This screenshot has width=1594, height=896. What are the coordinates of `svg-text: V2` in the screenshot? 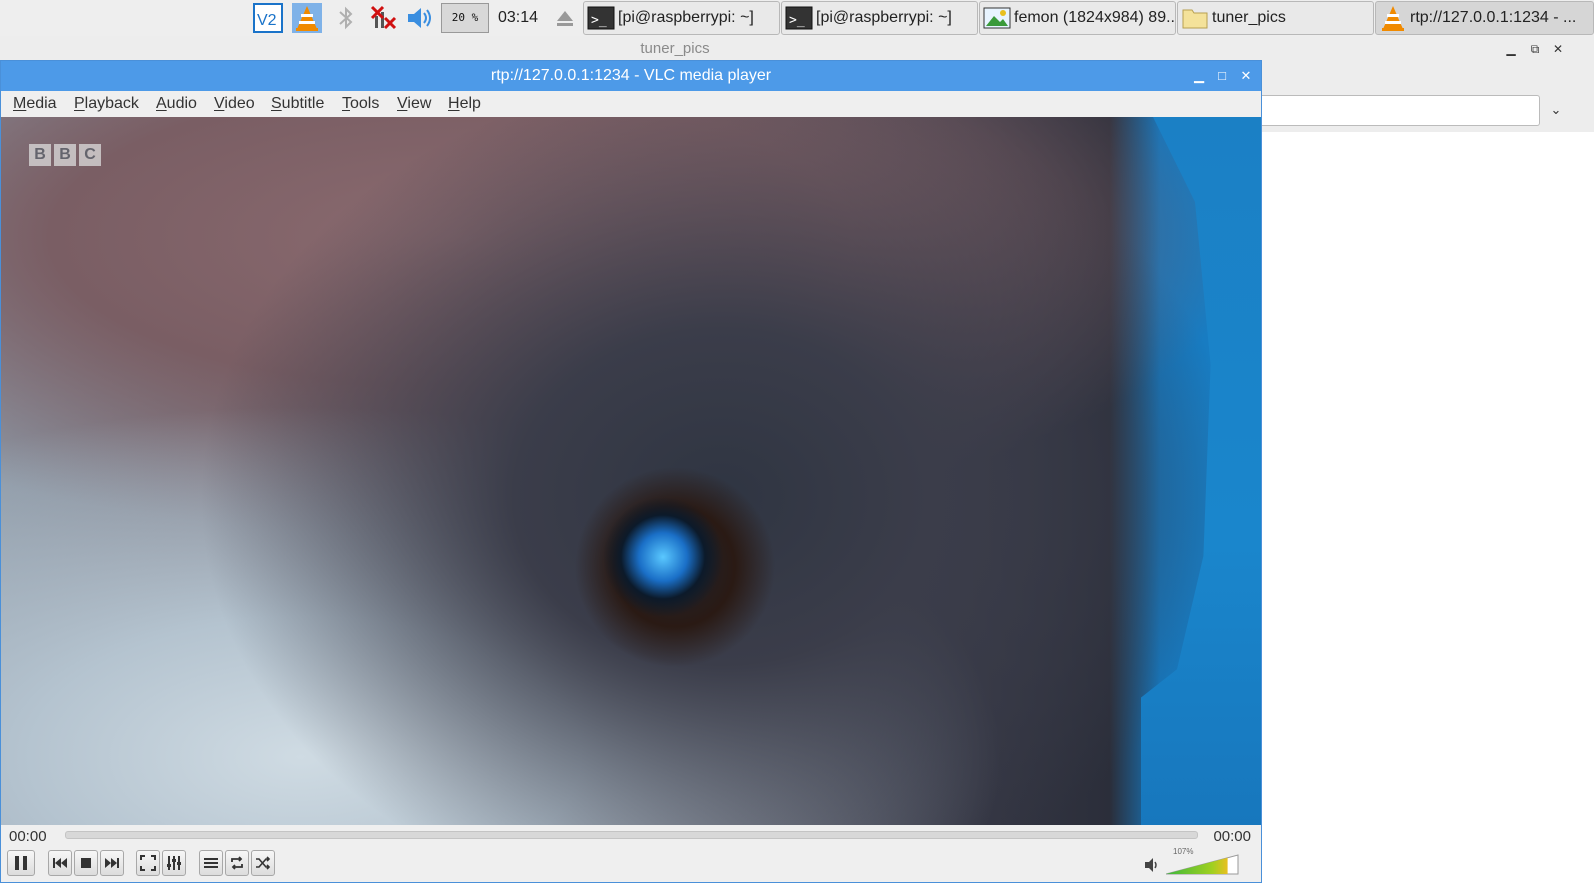 It's located at (267, 20).